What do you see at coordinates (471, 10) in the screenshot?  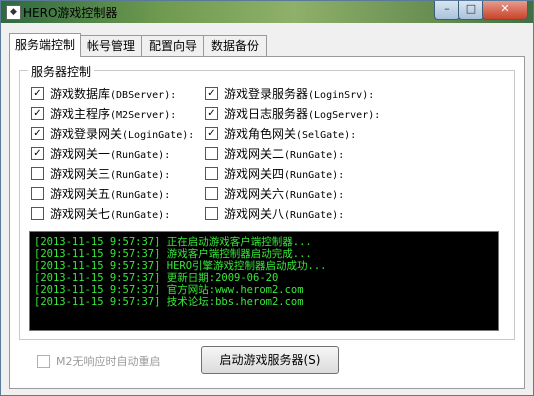 I see `maximize-button: □` at bounding box center [471, 10].